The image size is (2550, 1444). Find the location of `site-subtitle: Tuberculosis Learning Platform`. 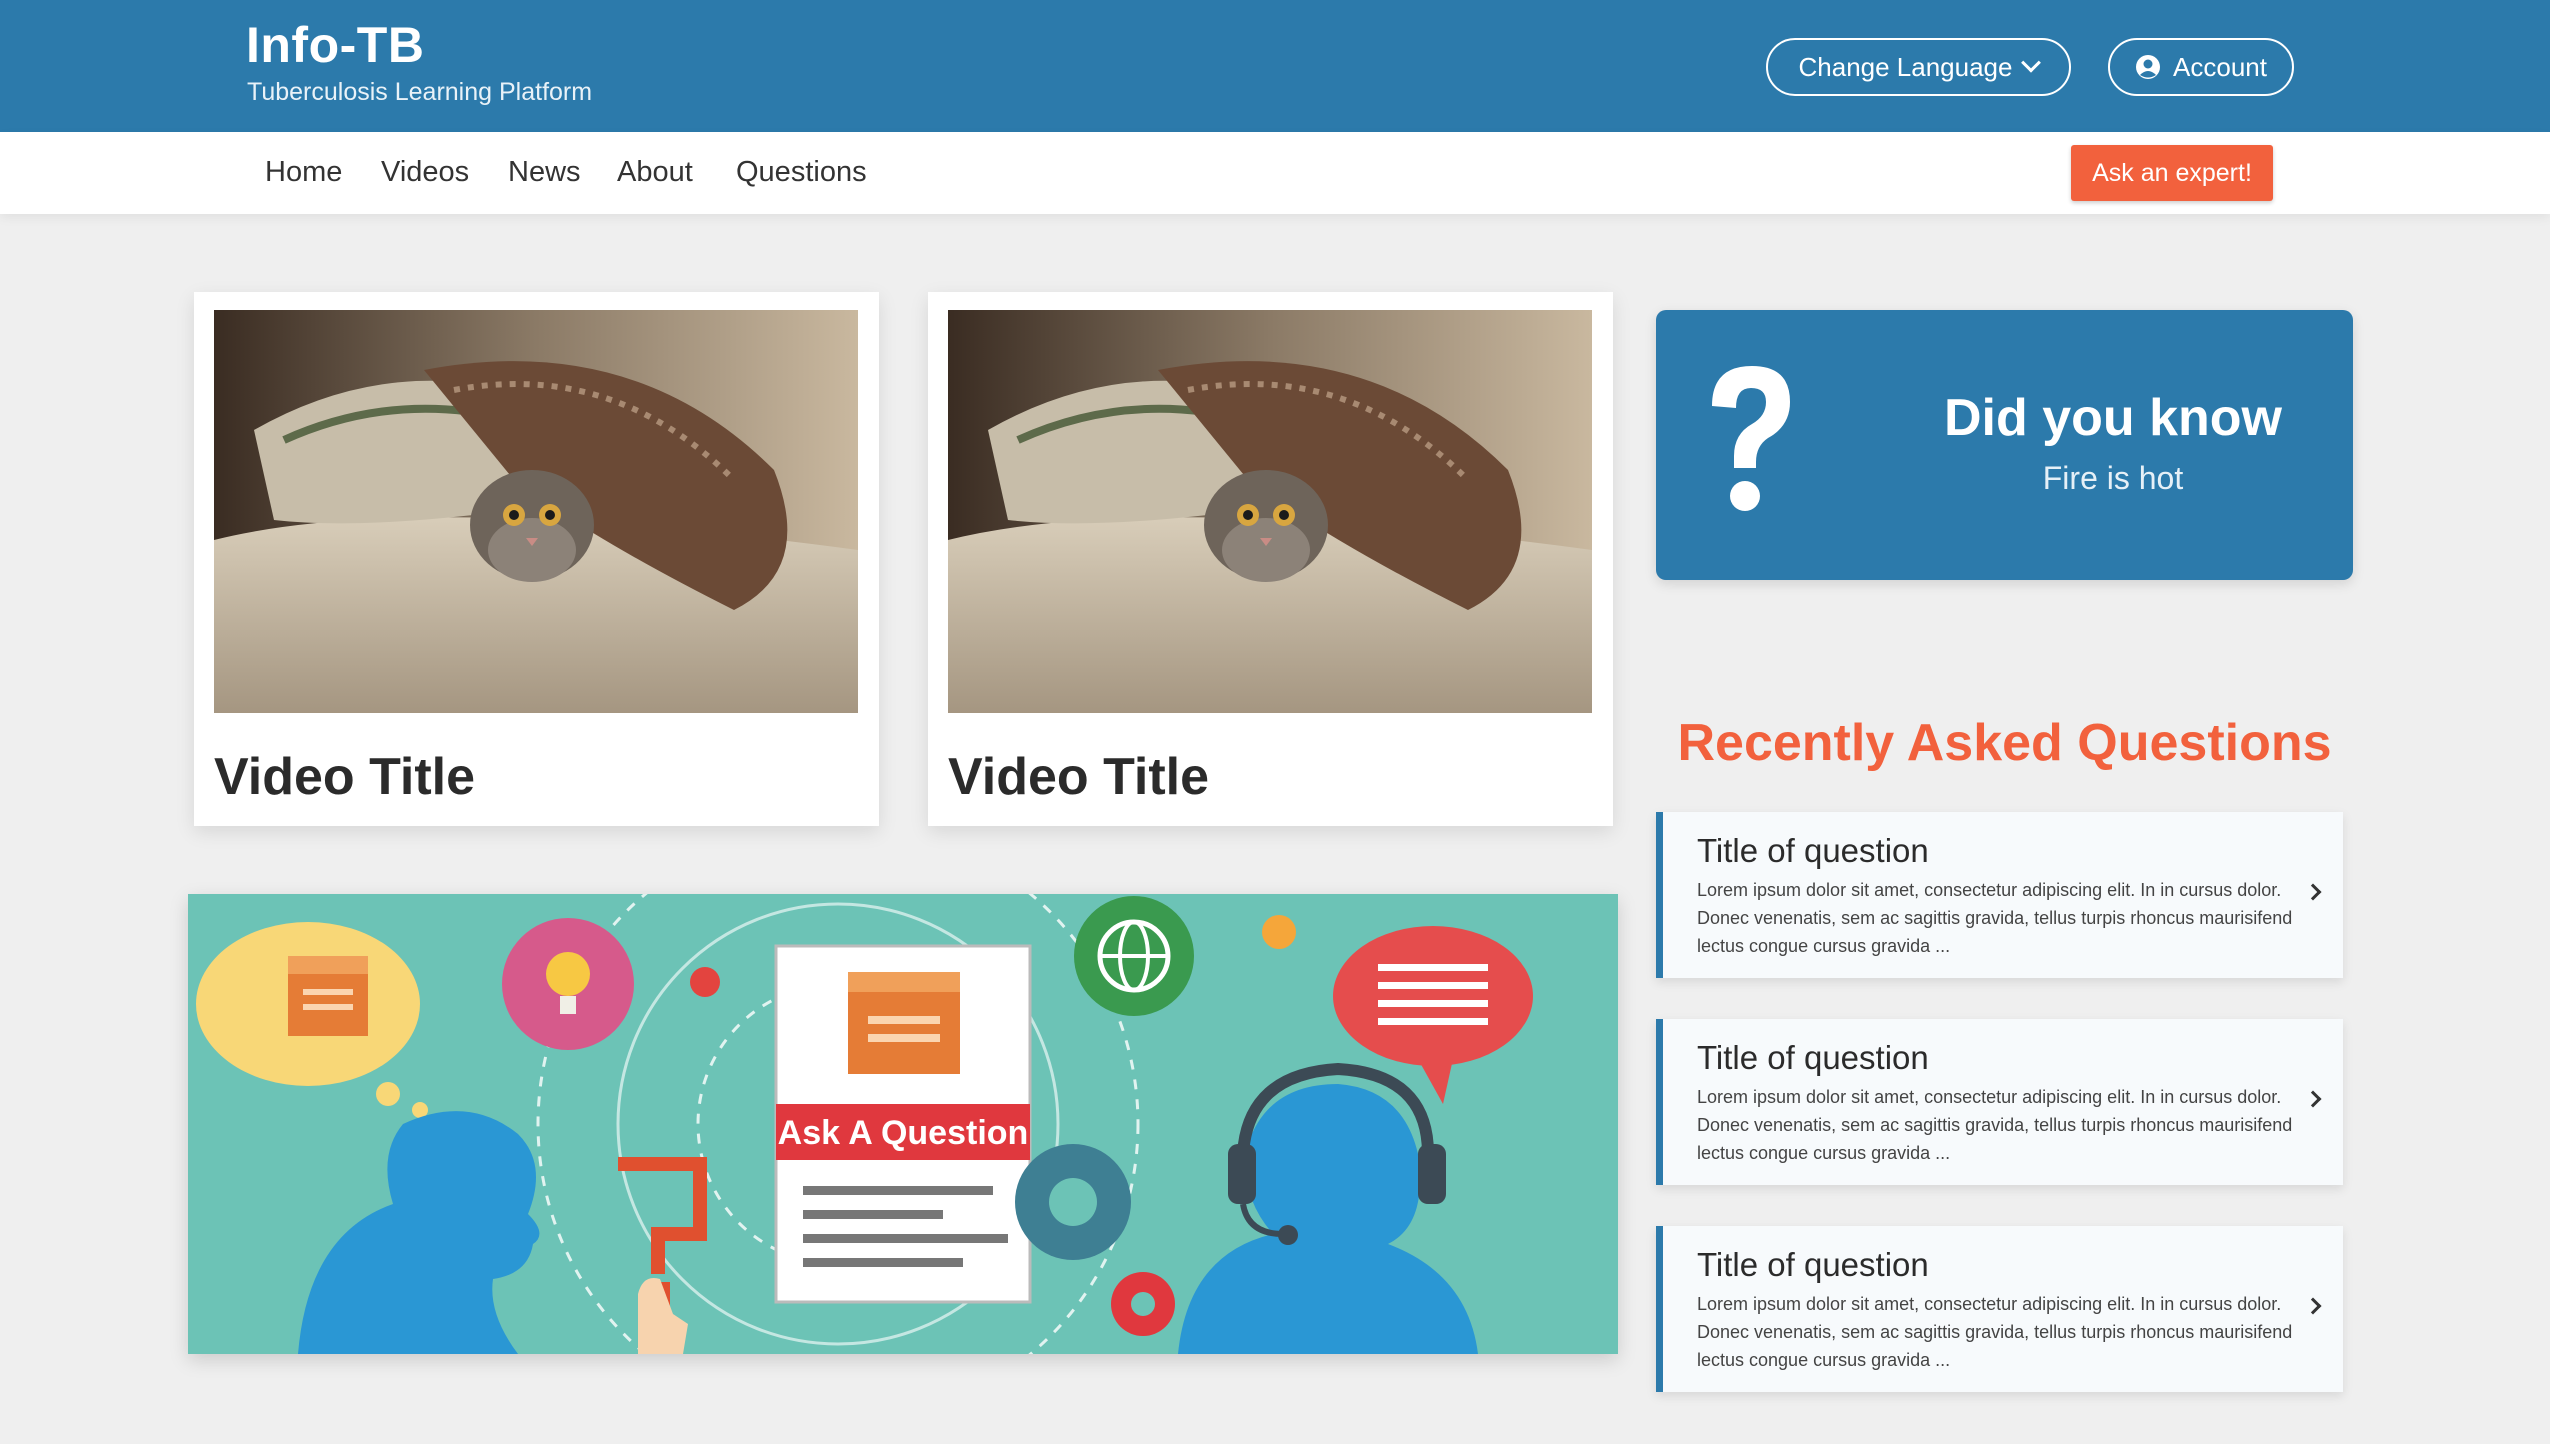

site-subtitle: Tuberculosis Learning Platform is located at coordinates (420, 92).